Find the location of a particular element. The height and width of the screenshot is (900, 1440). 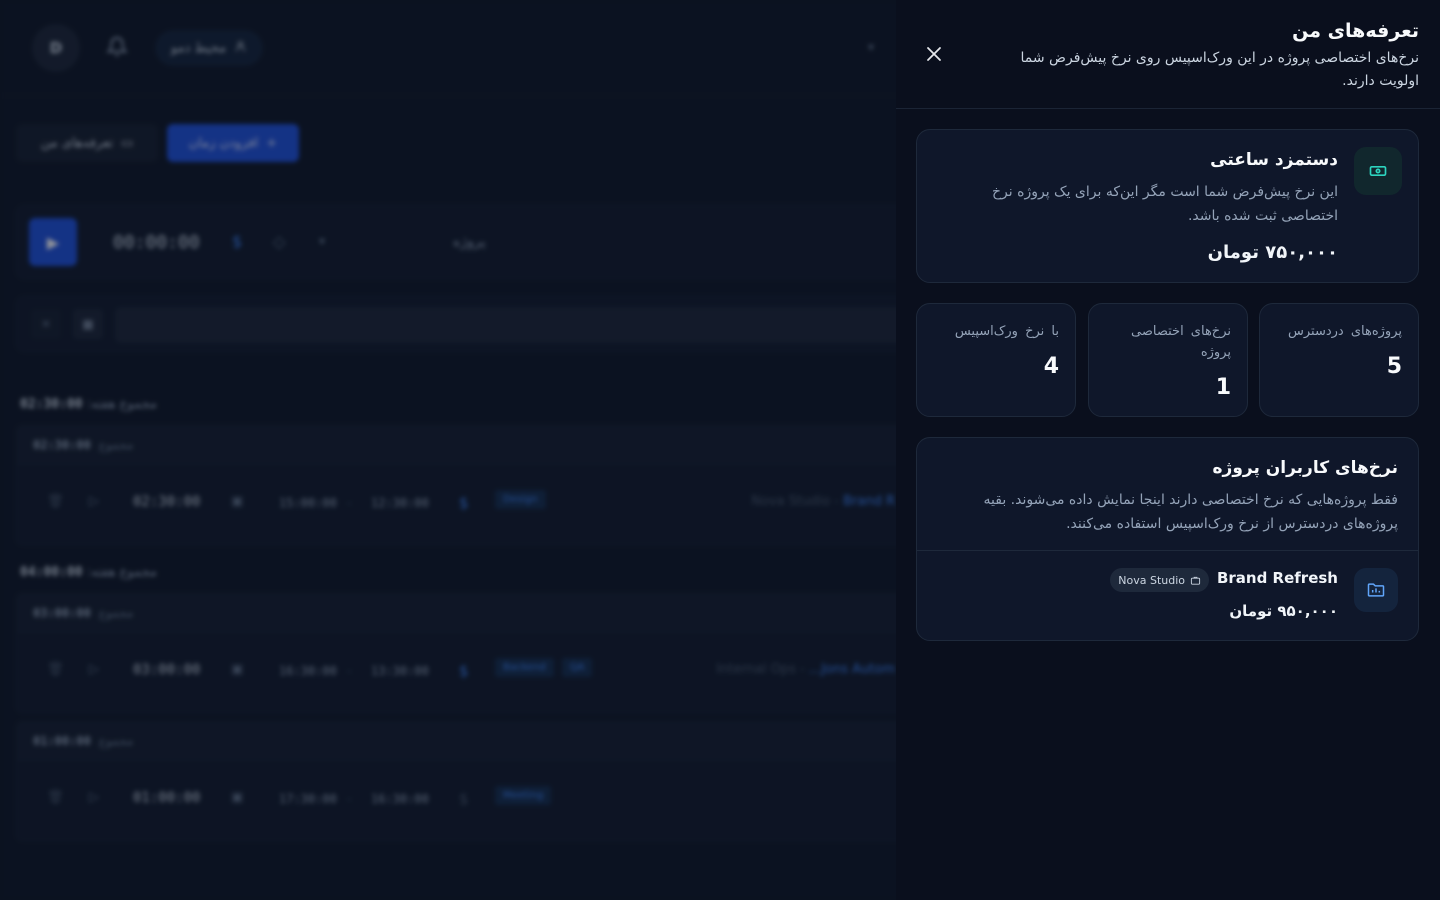

tag-icon: ◇ is located at coordinates (279, 241).